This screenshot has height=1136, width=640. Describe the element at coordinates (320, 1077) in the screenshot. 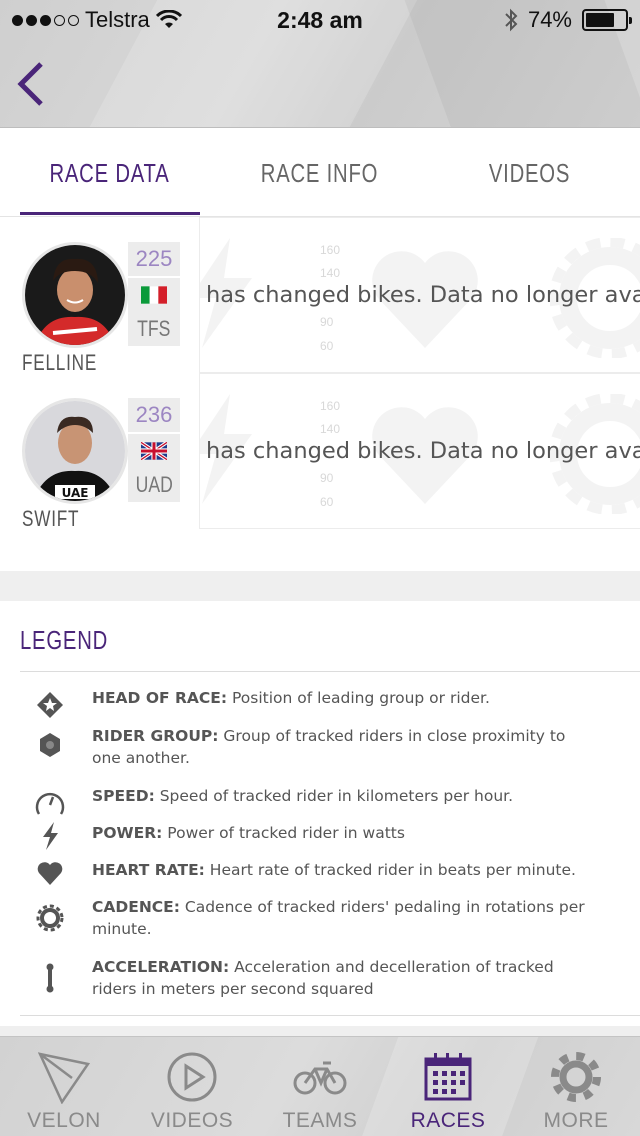

I see `bicycle-icon` at that location.